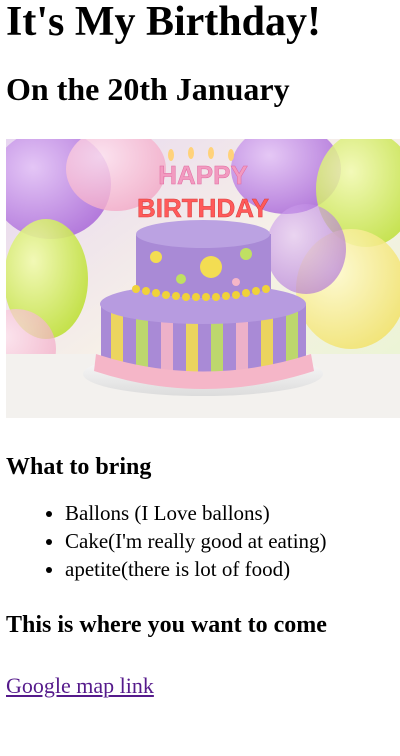  Describe the element at coordinates (229, 513) in the screenshot. I see `list-item: Ballons (I Love ballons)` at that location.